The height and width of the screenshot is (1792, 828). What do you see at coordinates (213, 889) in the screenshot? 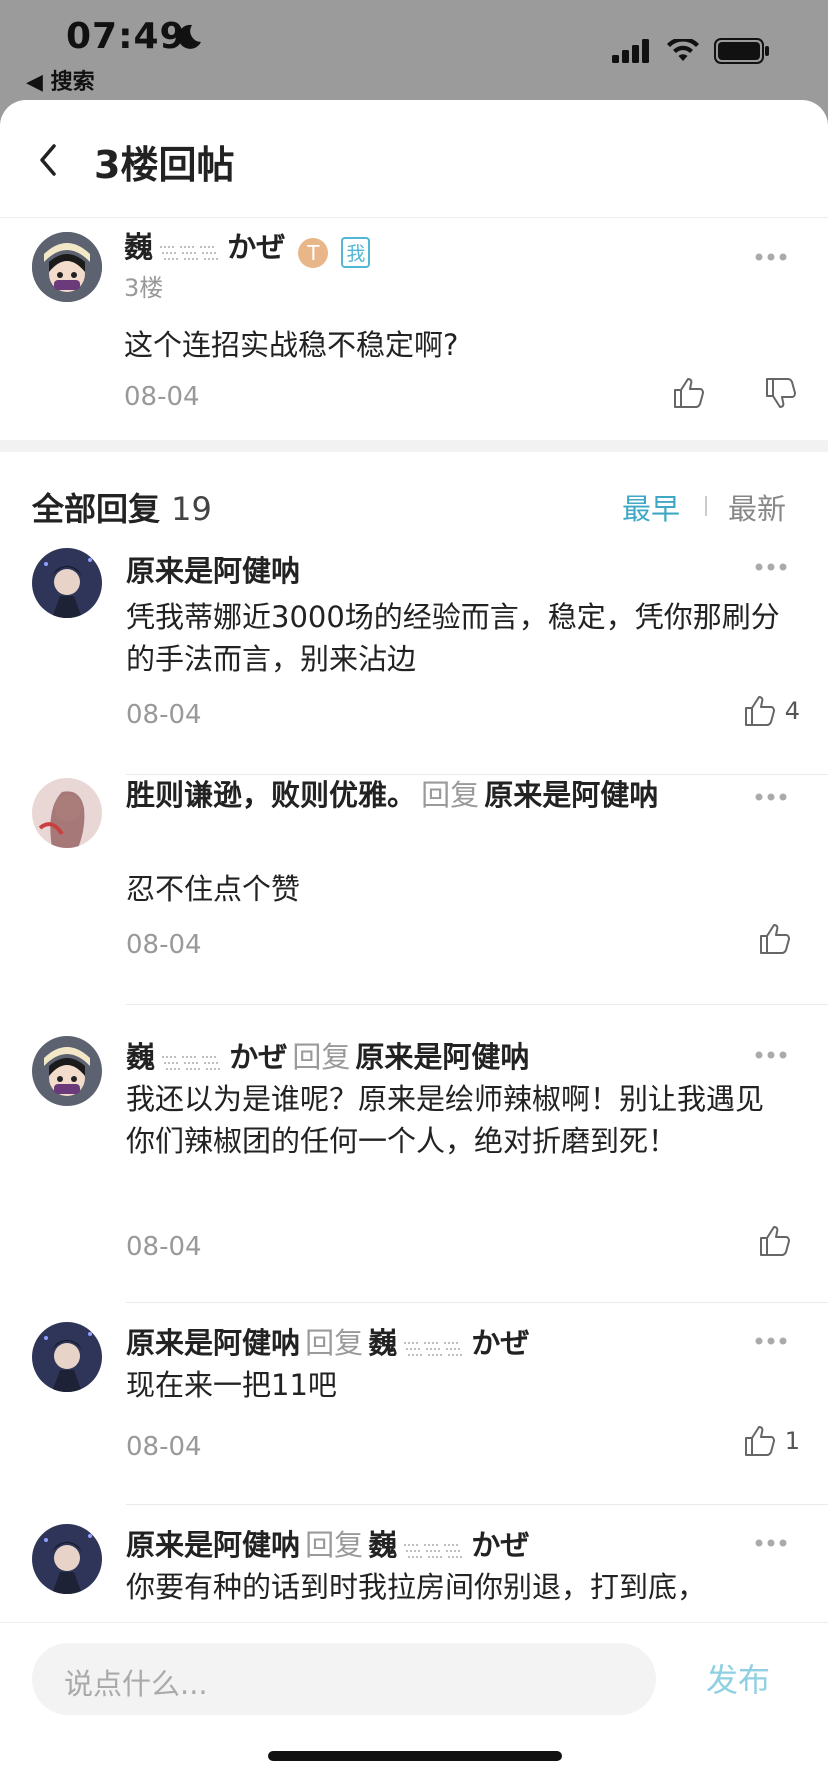
I see `reply-content: 忍不住点个赞` at bounding box center [213, 889].